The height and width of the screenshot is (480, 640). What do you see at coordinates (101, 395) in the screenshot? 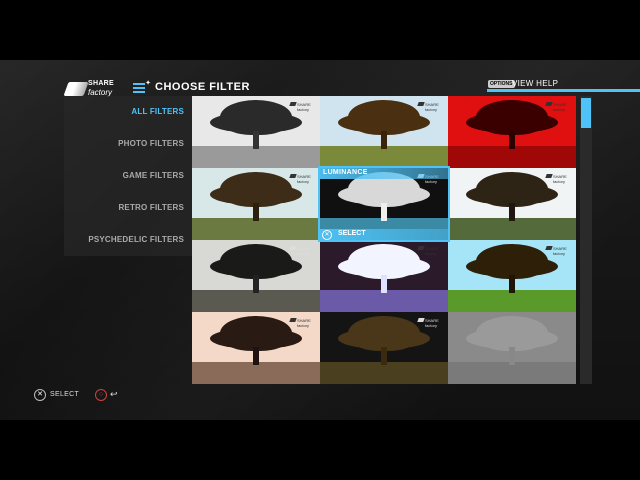
I see `circle-button-icon: ○` at bounding box center [101, 395].